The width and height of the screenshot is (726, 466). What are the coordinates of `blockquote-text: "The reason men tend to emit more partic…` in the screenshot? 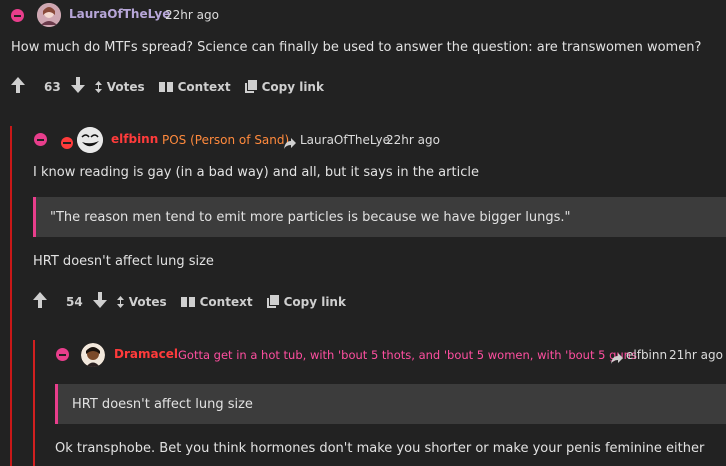 It's located at (310, 217).